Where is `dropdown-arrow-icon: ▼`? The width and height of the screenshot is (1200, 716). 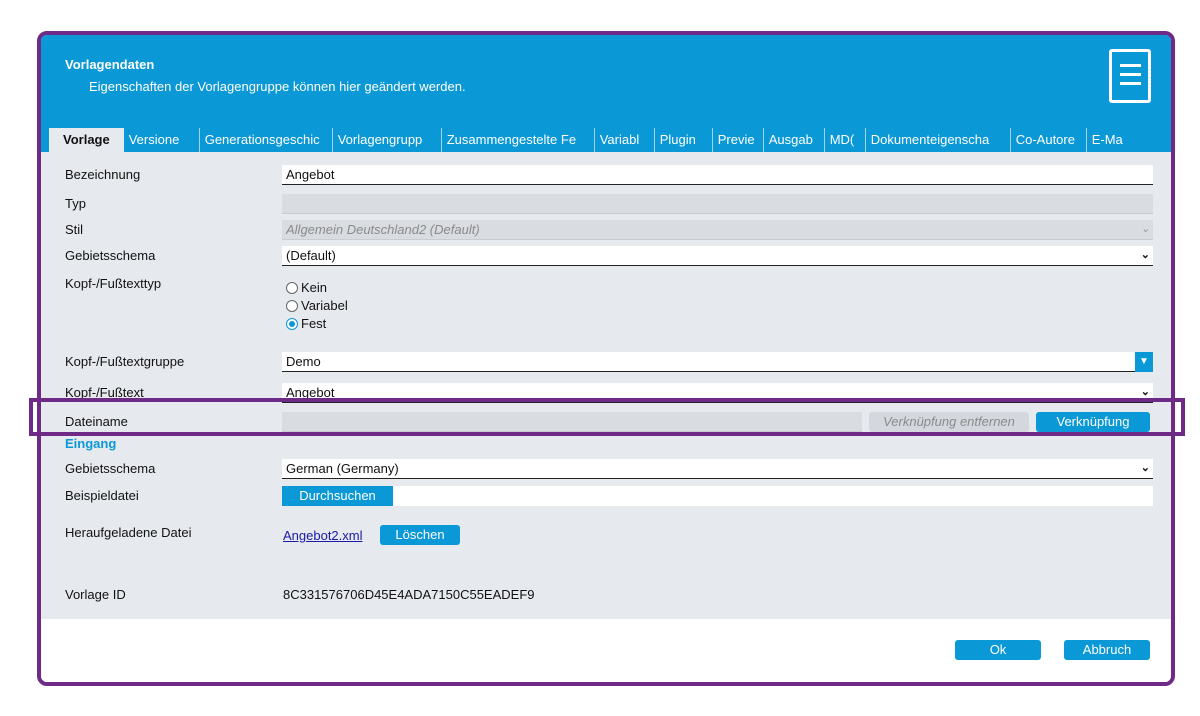 dropdown-arrow-icon: ▼ is located at coordinates (1144, 362).